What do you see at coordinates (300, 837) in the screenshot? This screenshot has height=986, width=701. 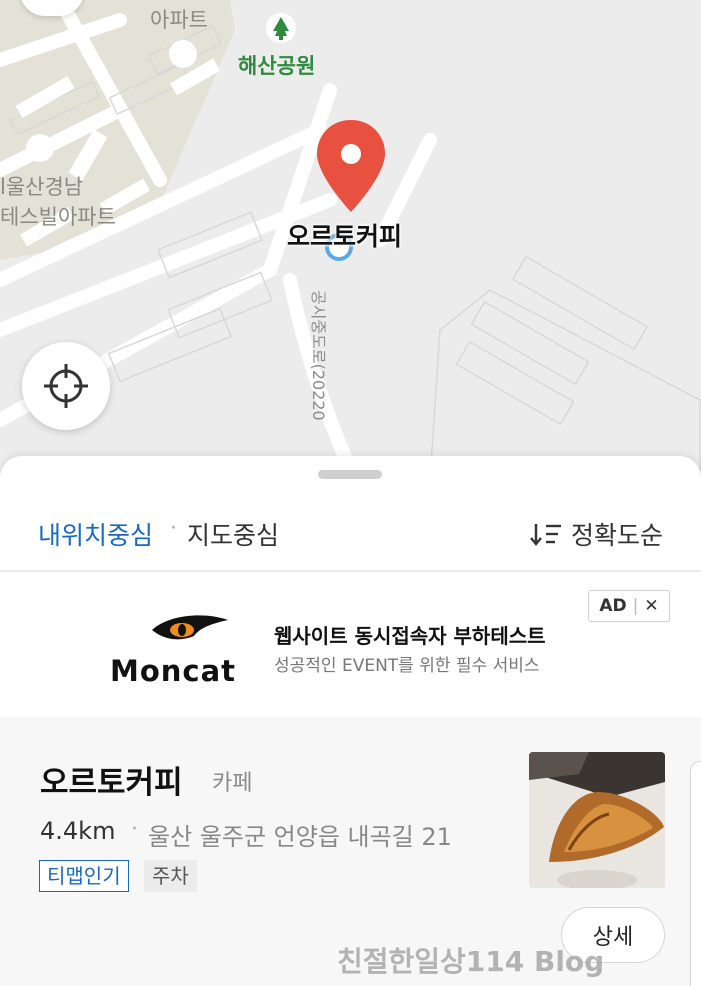 I see `result-address: 울산 울주군 언양읍 내곡길 21` at bounding box center [300, 837].